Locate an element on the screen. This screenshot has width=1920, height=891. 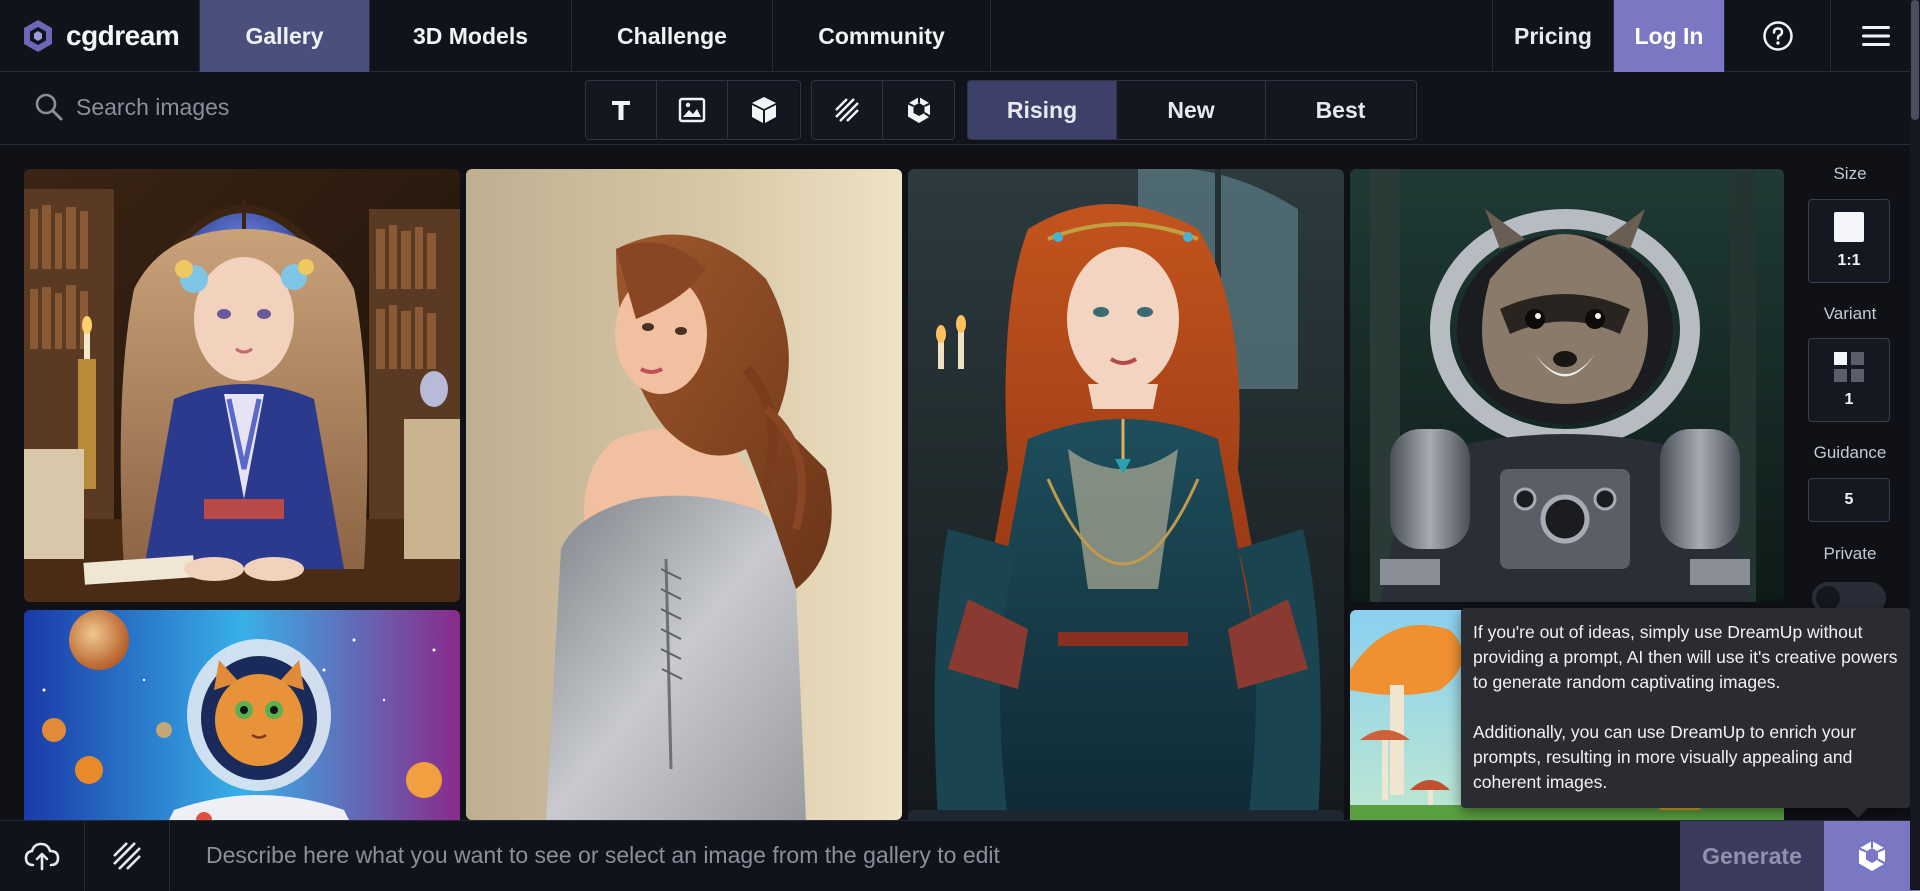
fantasy-library-girl-image is located at coordinates (242, 385).